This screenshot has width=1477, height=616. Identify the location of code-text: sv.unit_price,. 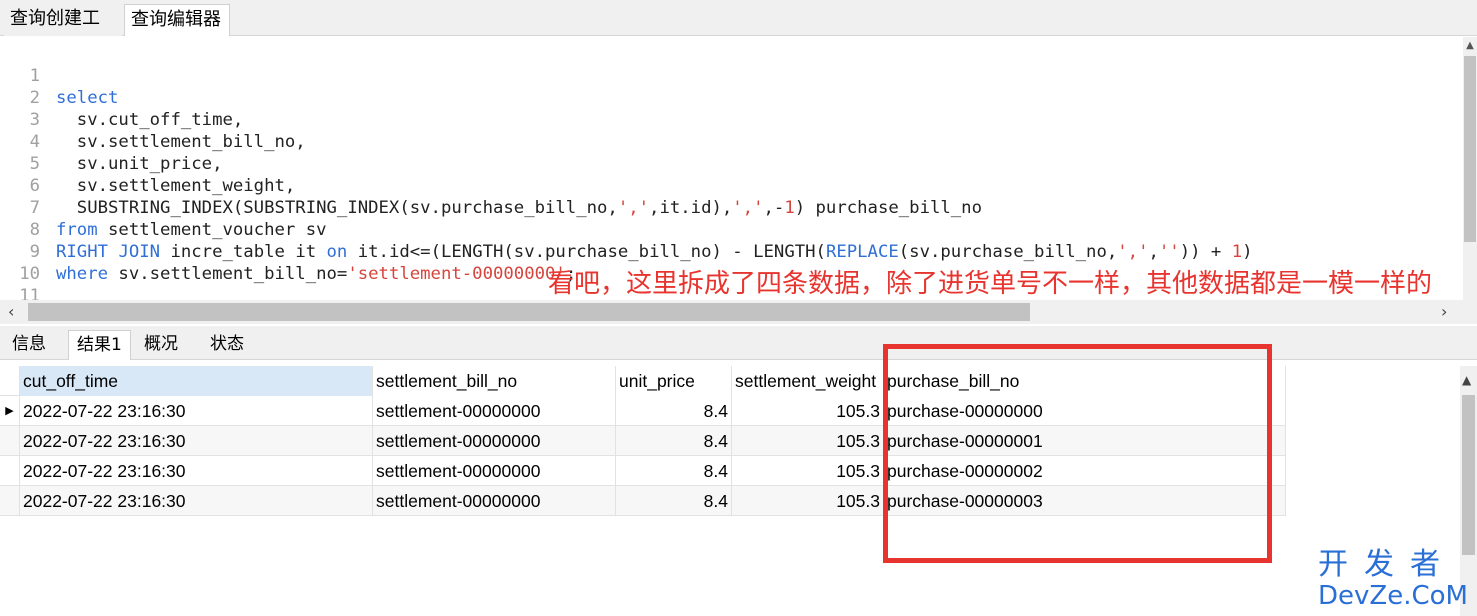
(139, 164).